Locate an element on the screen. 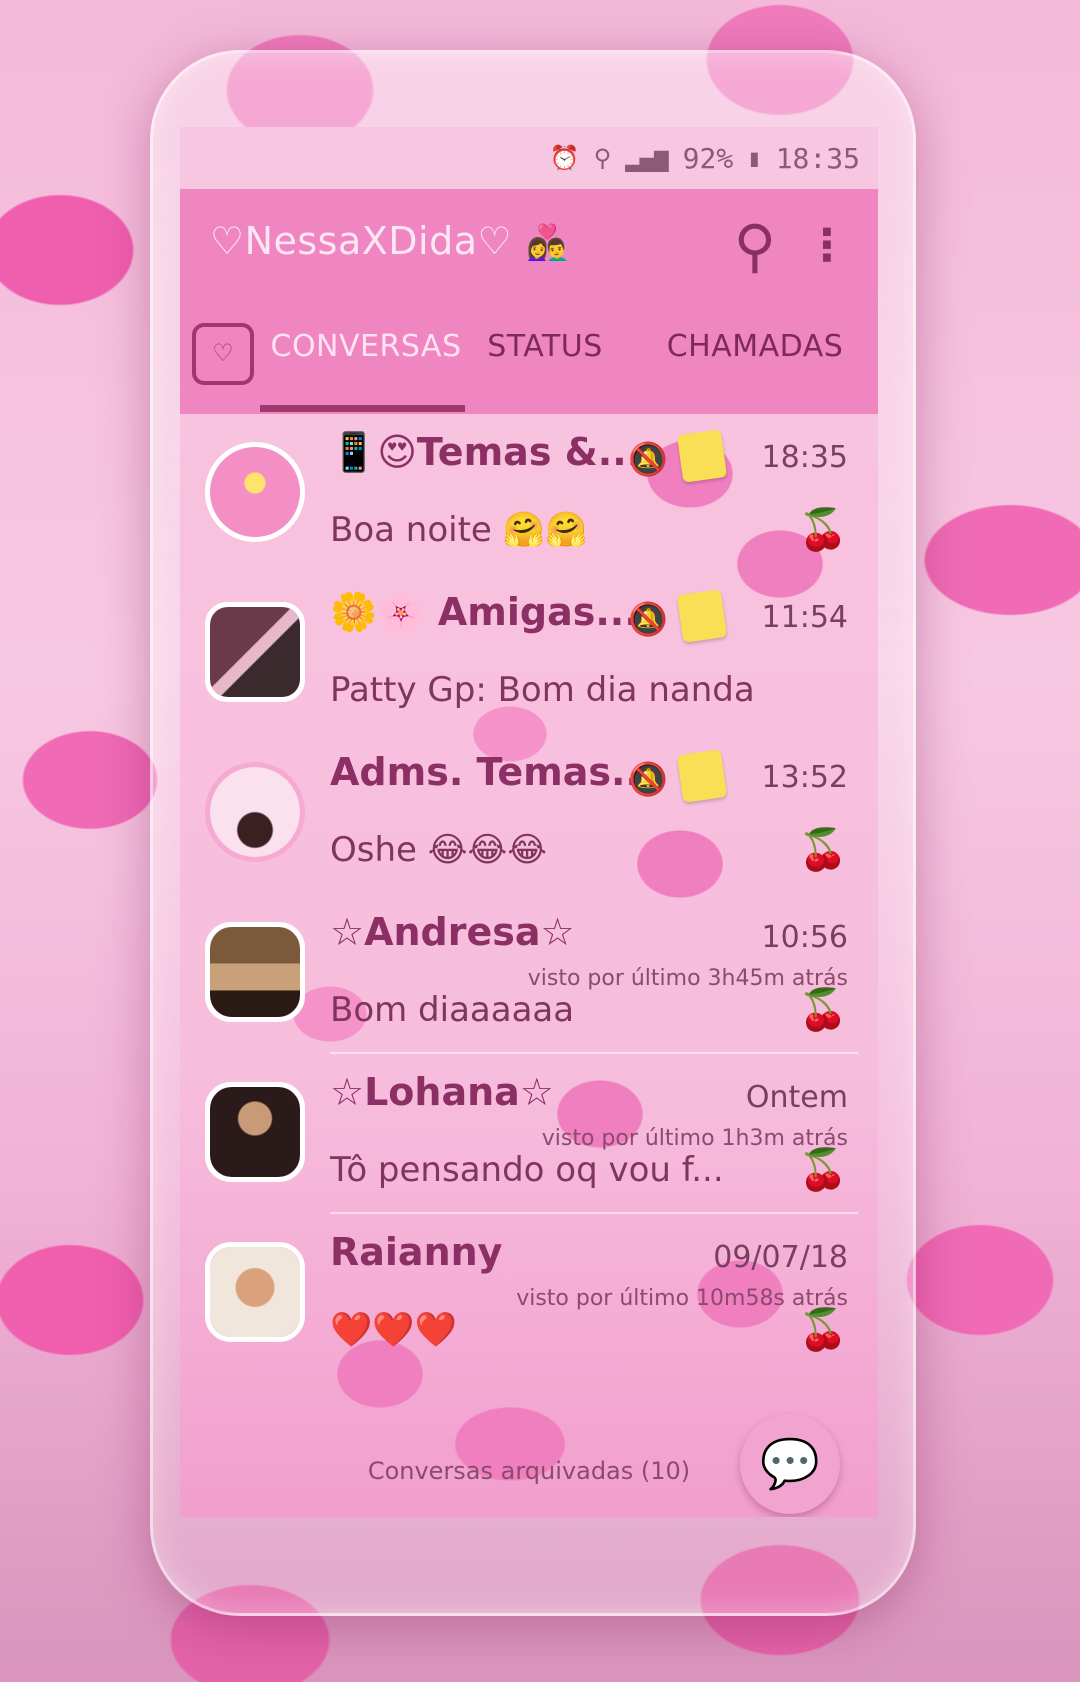 This screenshot has height=1682, width=1080. wifi-icon: ⚲ is located at coordinates (602, 158).